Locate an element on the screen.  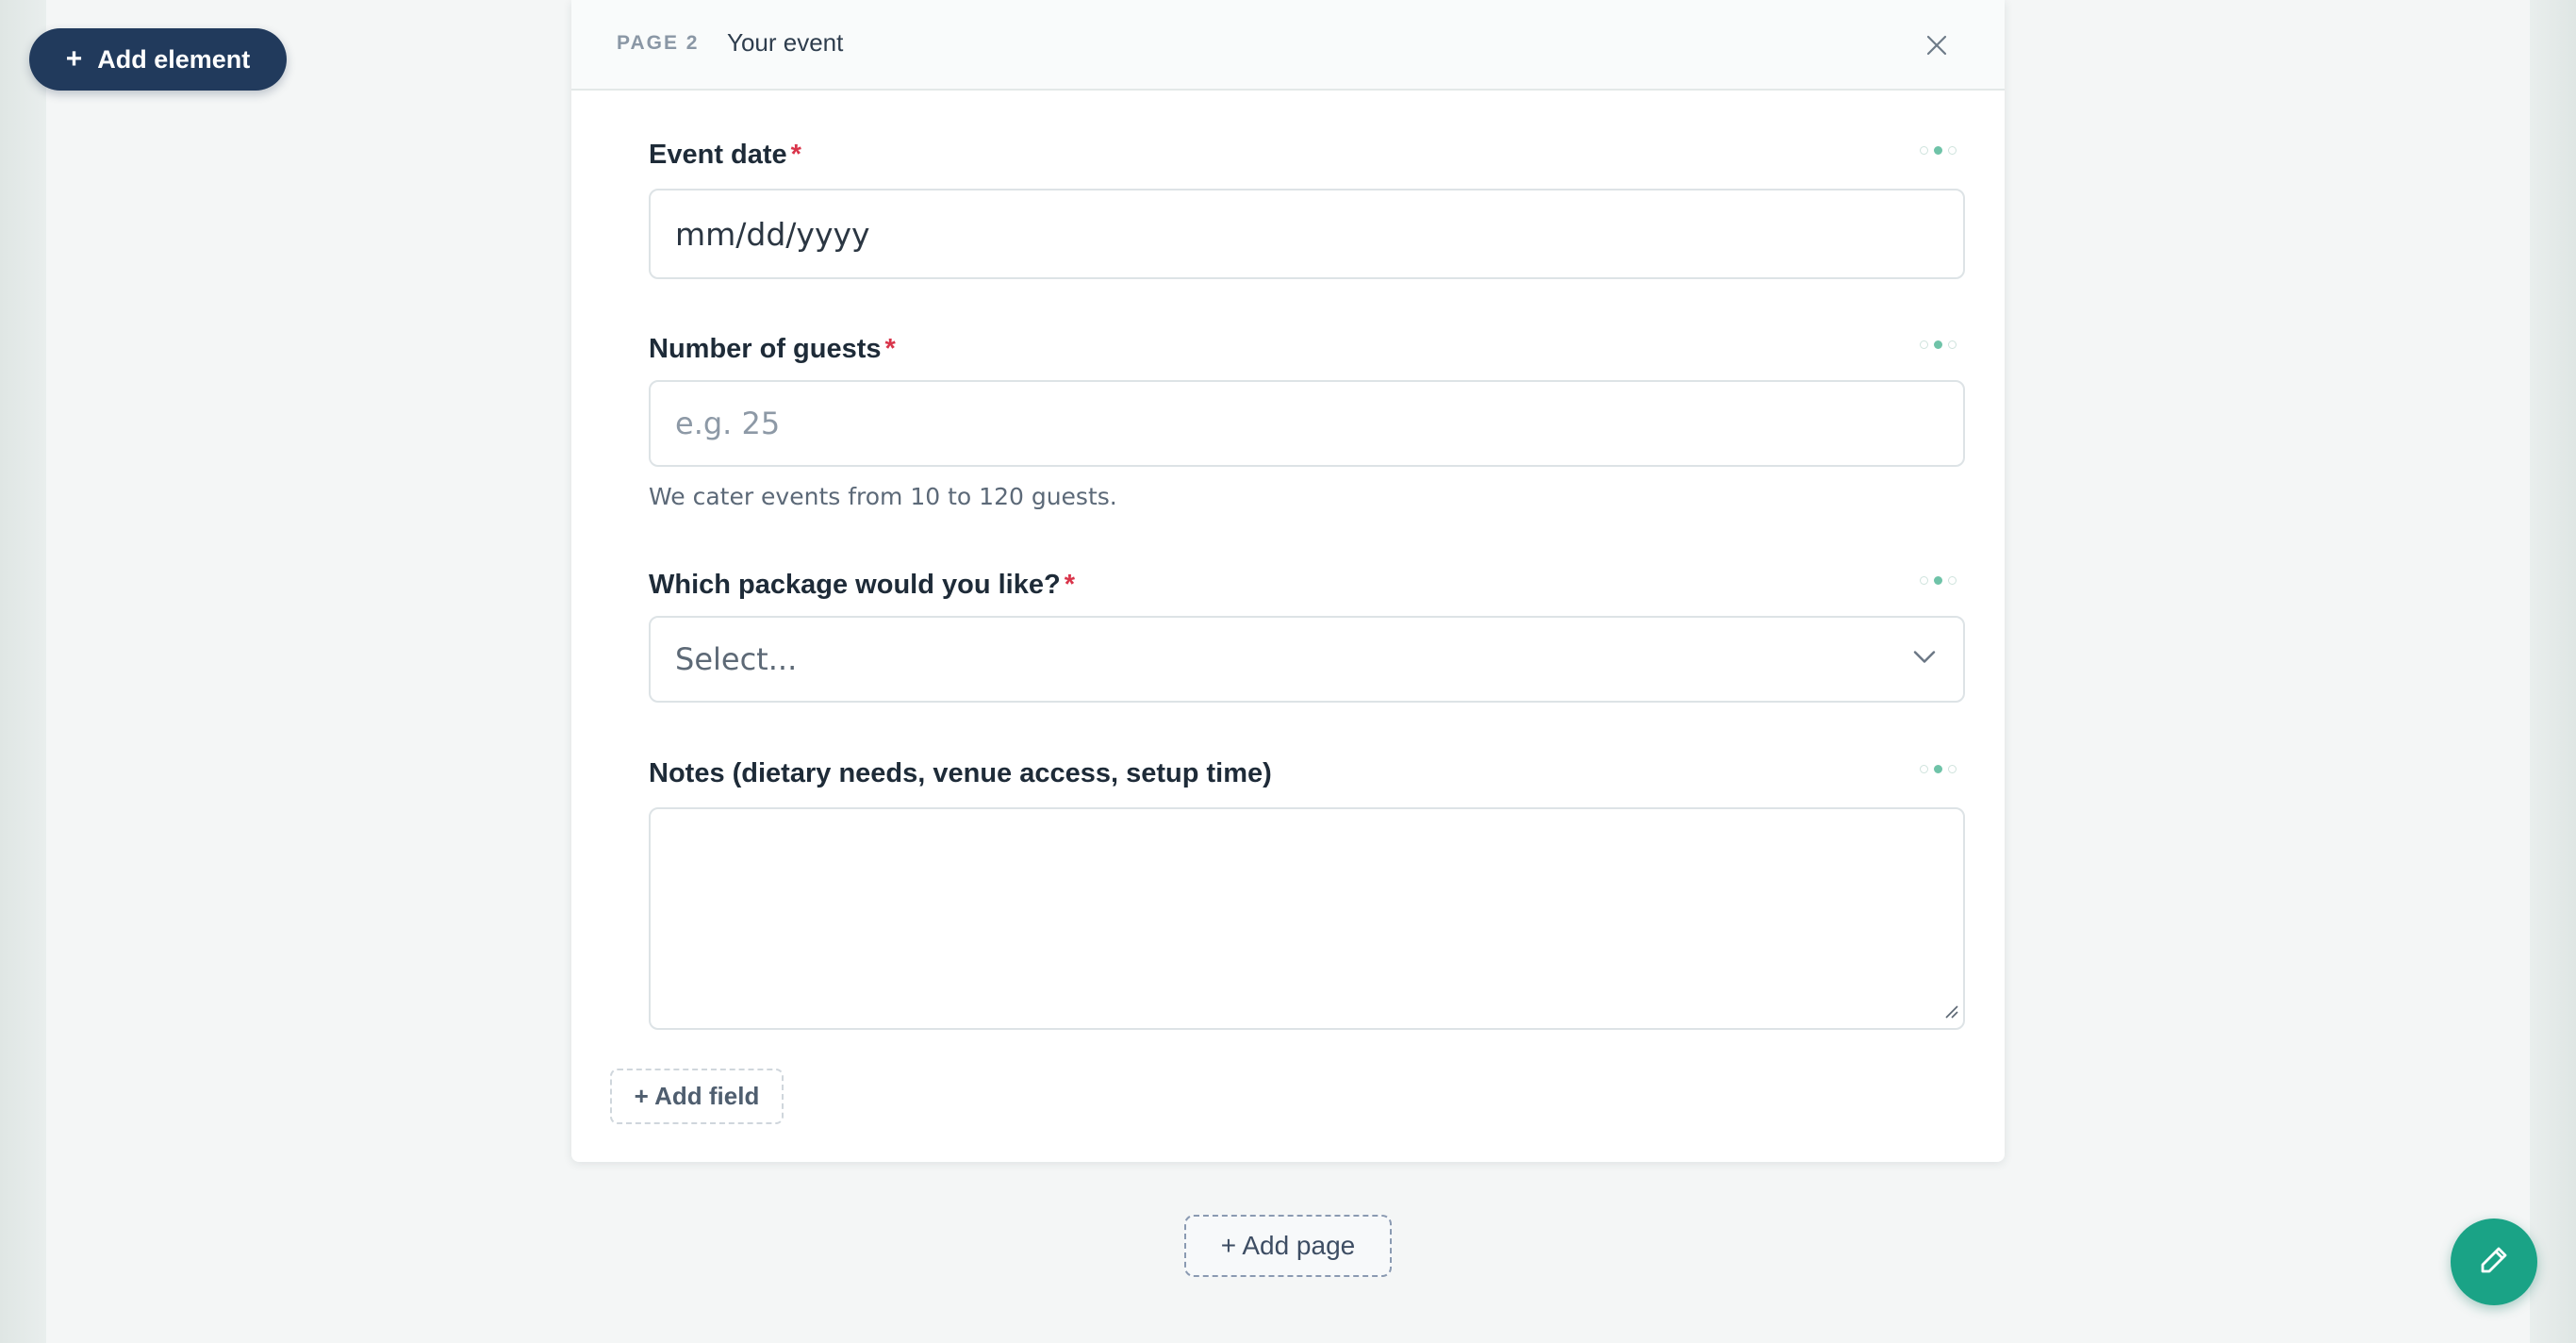
guests-label: Number of guests * is located at coordinates (772, 350).